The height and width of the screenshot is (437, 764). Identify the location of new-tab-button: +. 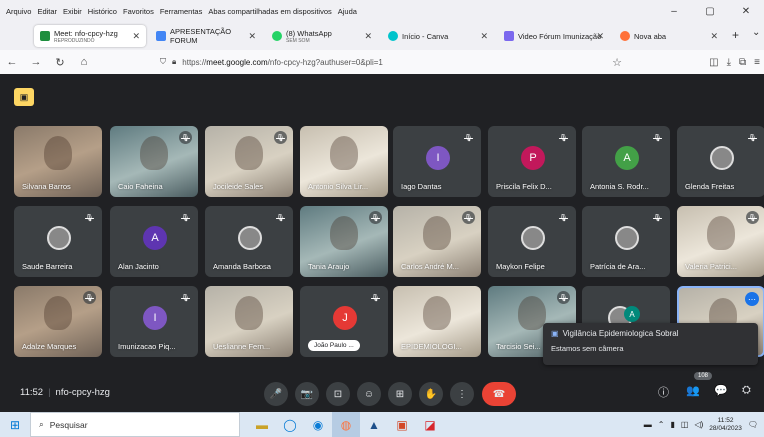
(735, 35).